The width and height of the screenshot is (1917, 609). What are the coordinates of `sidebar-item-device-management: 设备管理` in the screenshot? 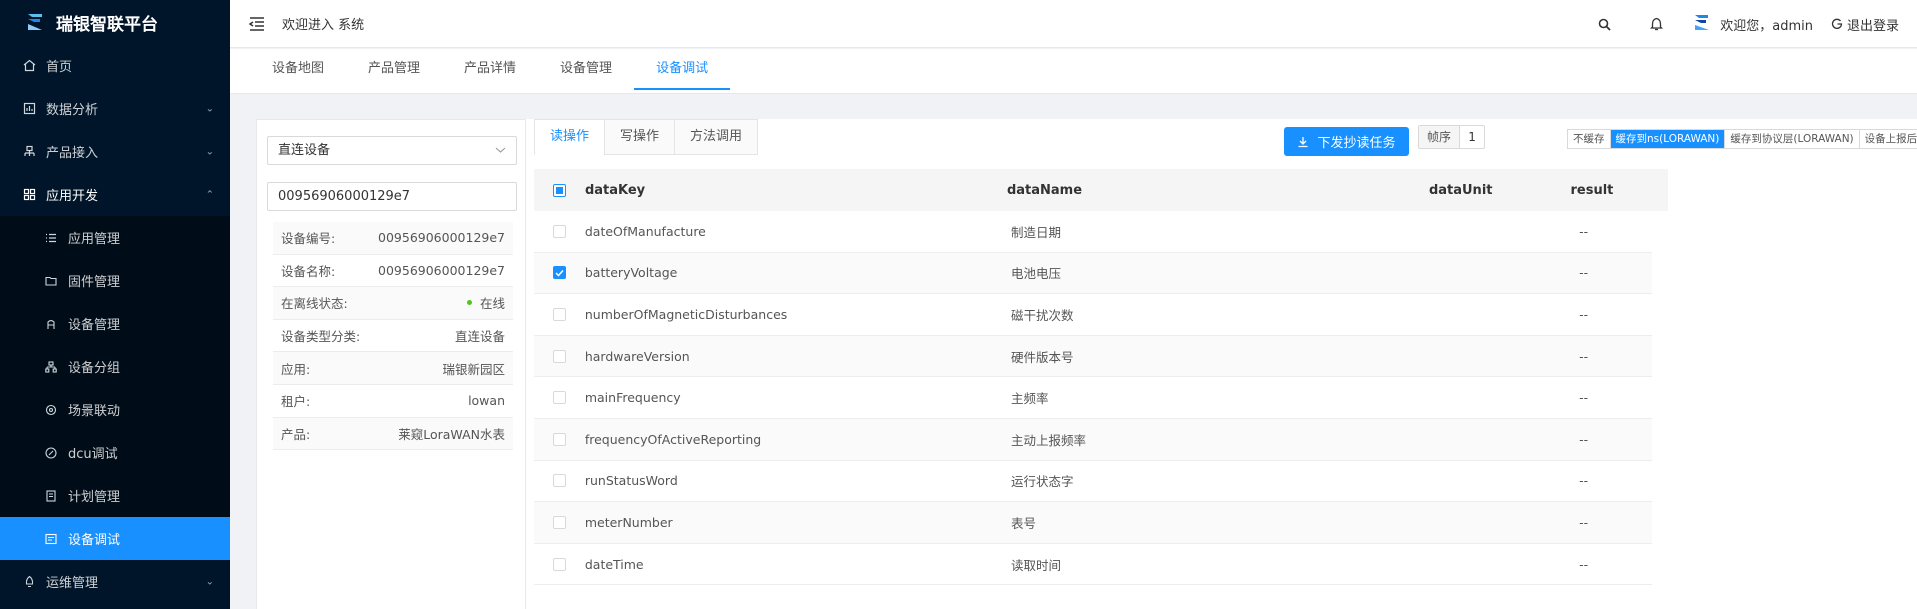 It's located at (115, 323).